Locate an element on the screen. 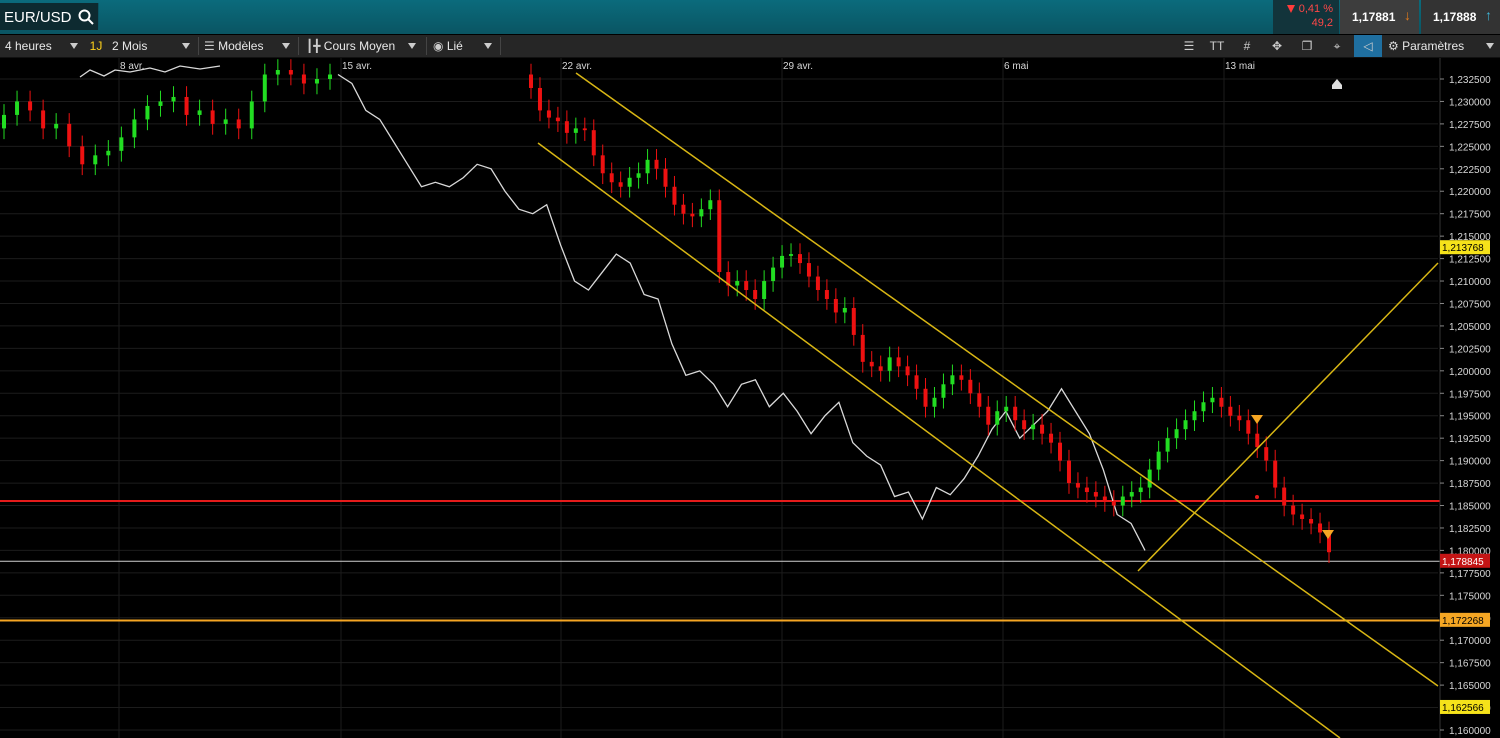 This screenshot has width=1500, height=738. axis-tick-label: 1,227500 is located at coordinates (1470, 125).